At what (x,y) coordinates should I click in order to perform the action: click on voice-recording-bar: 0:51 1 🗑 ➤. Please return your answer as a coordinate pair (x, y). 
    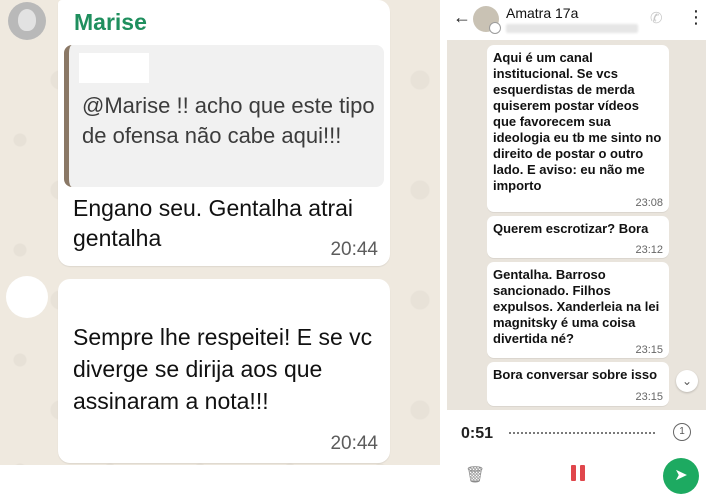
    Looking at the image, I should click on (576, 454).